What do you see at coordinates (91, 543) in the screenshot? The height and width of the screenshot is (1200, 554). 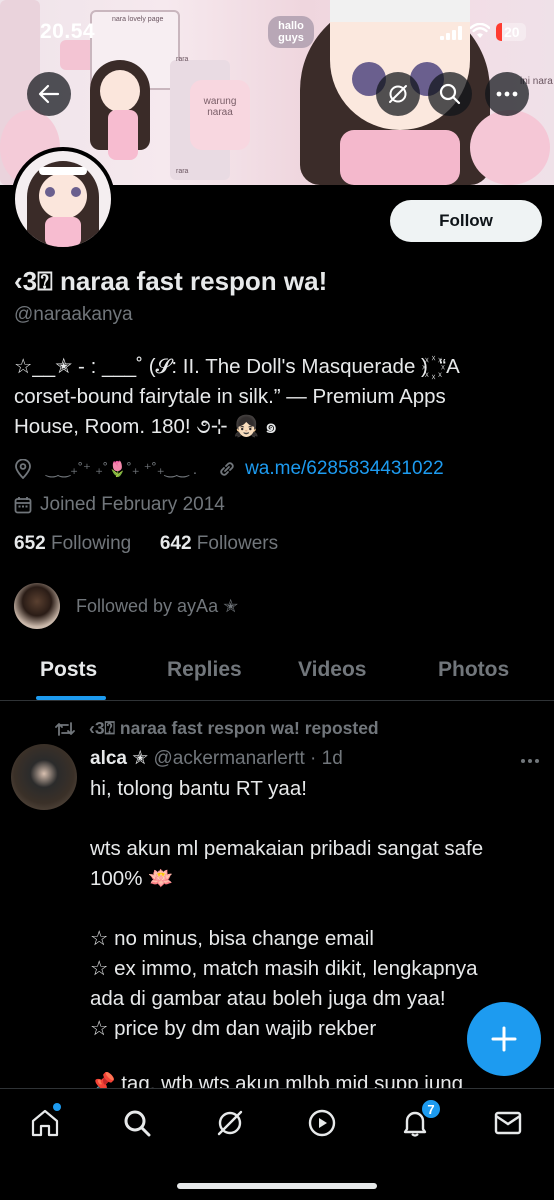 I see `following-label: Following` at bounding box center [91, 543].